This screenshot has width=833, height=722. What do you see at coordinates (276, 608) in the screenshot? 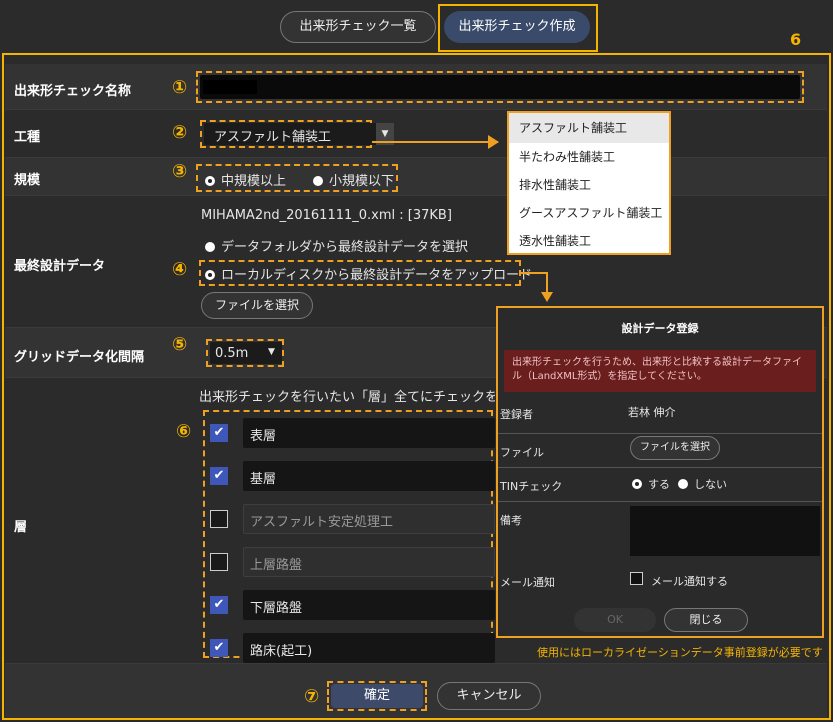
I see `layer-name: 下層路盤` at bounding box center [276, 608].